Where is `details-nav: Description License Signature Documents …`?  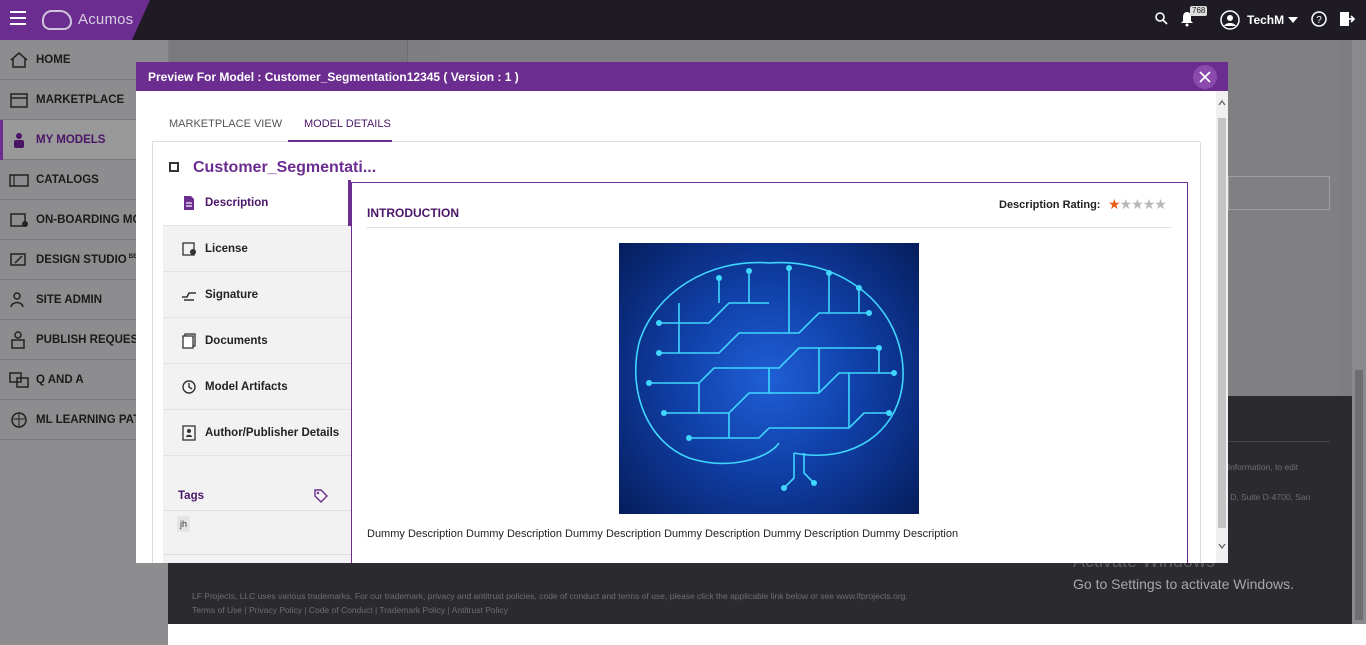 details-nav: Description License Signature Documents … is located at coordinates (257, 371).